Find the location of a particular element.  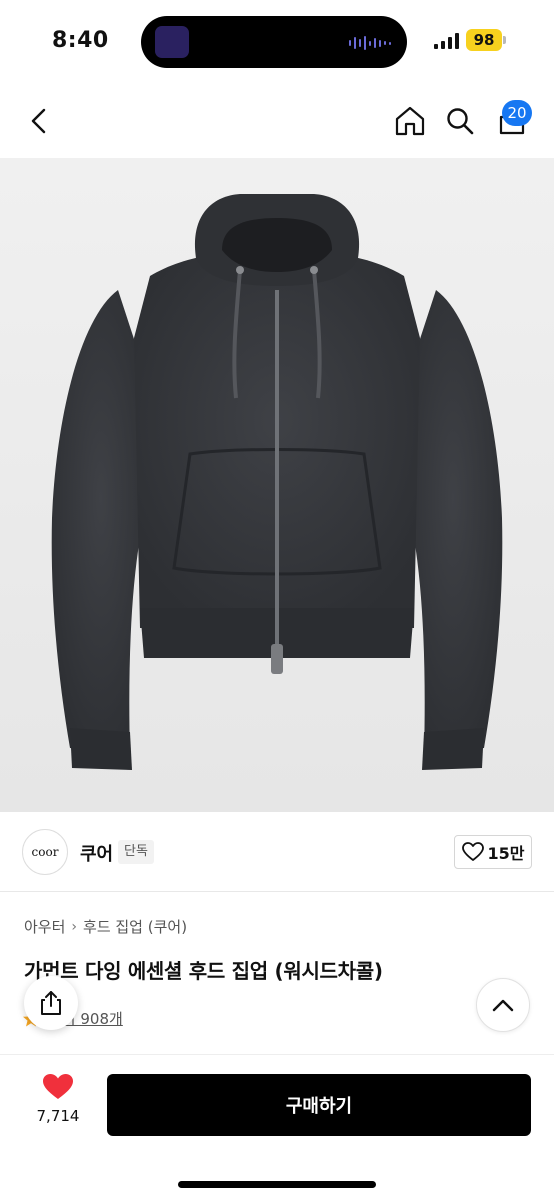

battery-tip is located at coordinates (504, 40).